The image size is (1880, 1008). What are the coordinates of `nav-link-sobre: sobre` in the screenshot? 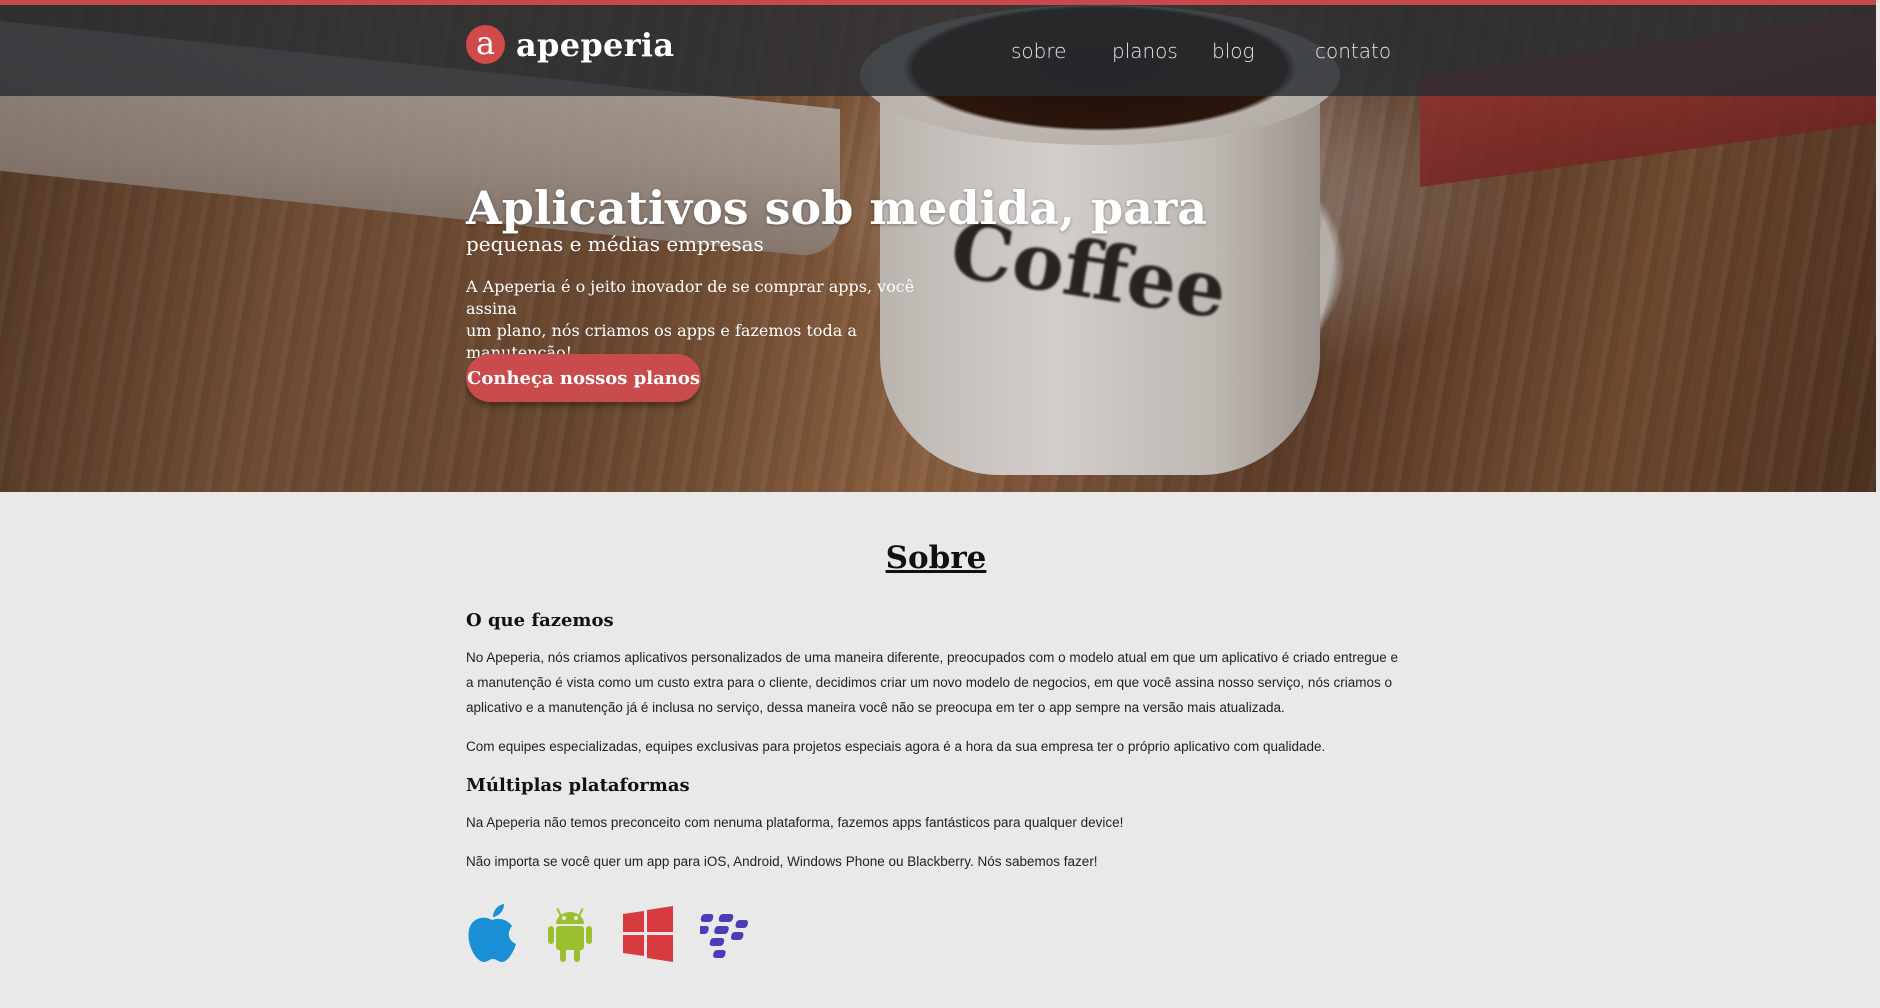 It's located at (1038, 51).